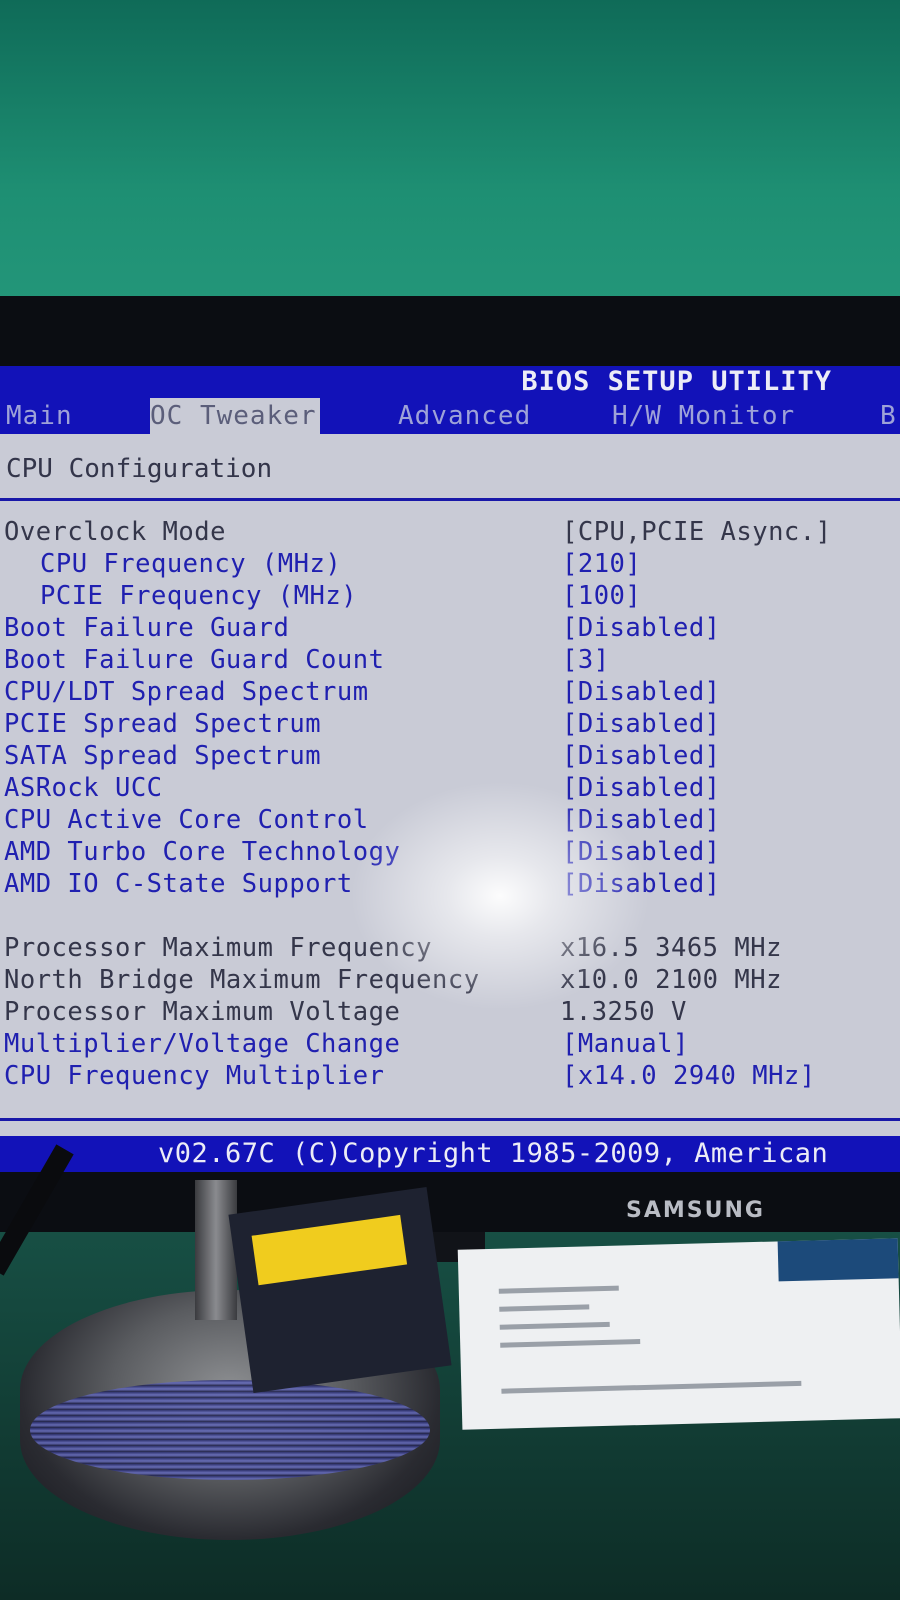  Describe the element at coordinates (202, 852) in the screenshot. I see `setting-label: AMD Turbo Core Technology` at that location.